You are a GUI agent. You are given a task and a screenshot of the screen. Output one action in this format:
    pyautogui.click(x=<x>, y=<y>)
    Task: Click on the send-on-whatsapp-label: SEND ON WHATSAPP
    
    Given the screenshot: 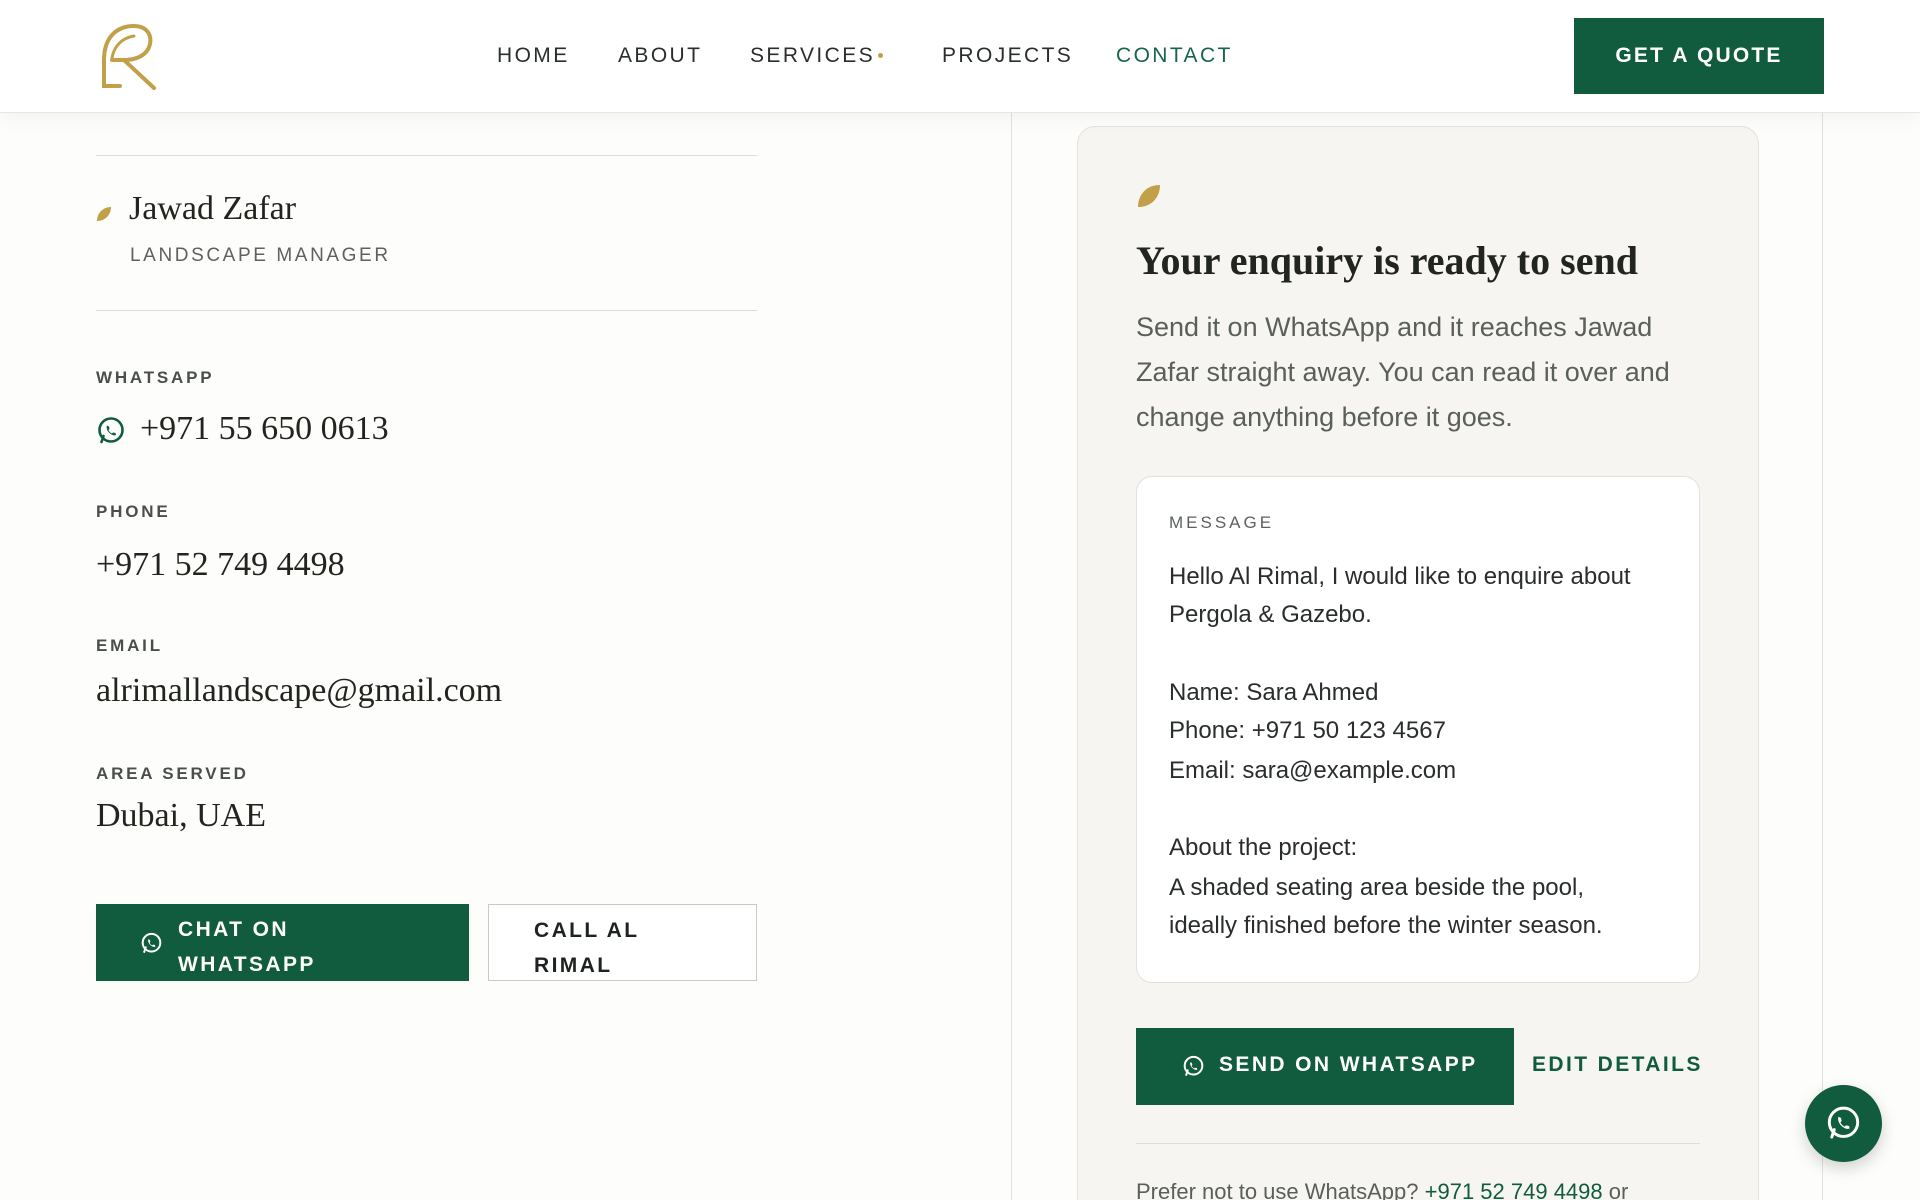 What is the action you would take?
    pyautogui.click(x=1348, y=1064)
    